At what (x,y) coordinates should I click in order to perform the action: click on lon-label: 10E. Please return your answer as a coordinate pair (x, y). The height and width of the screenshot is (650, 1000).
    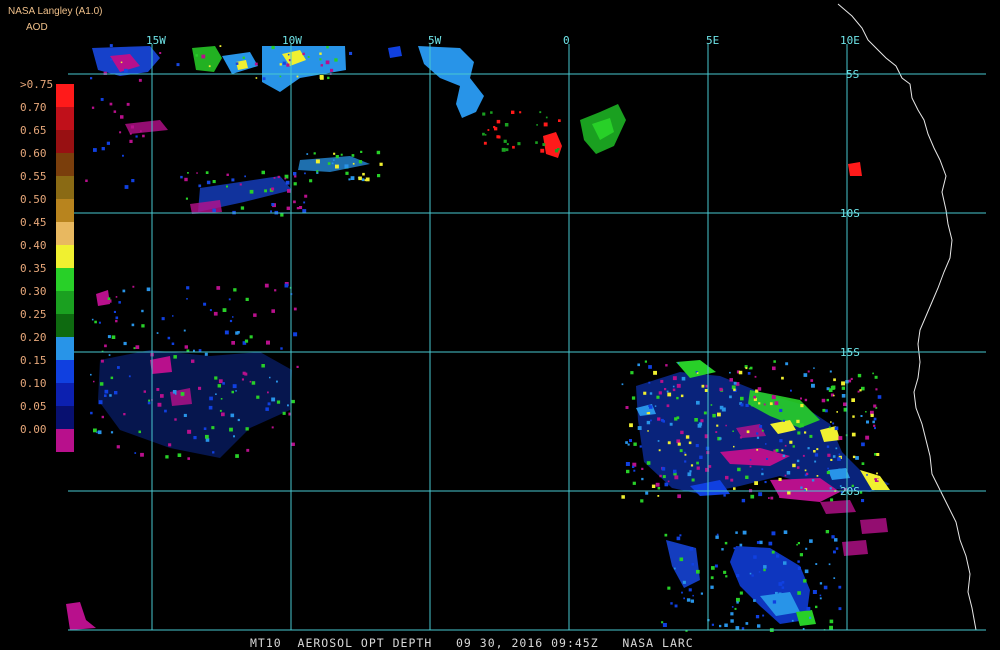
    Looking at the image, I should click on (850, 40).